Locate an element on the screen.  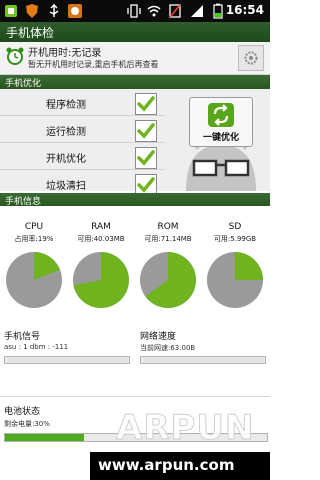
optimize-item: 程序检测 is located at coordinates (82, 103).